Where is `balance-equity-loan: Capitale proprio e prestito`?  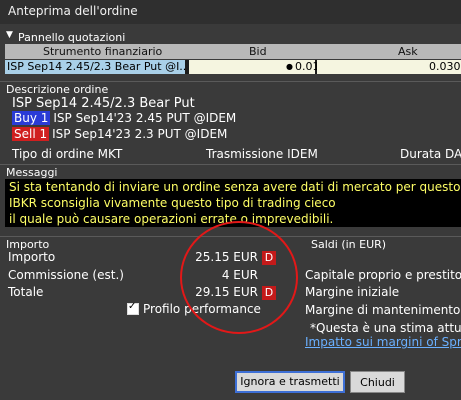 balance-equity-loan: Capitale proprio e prestito is located at coordinates (383, 275).